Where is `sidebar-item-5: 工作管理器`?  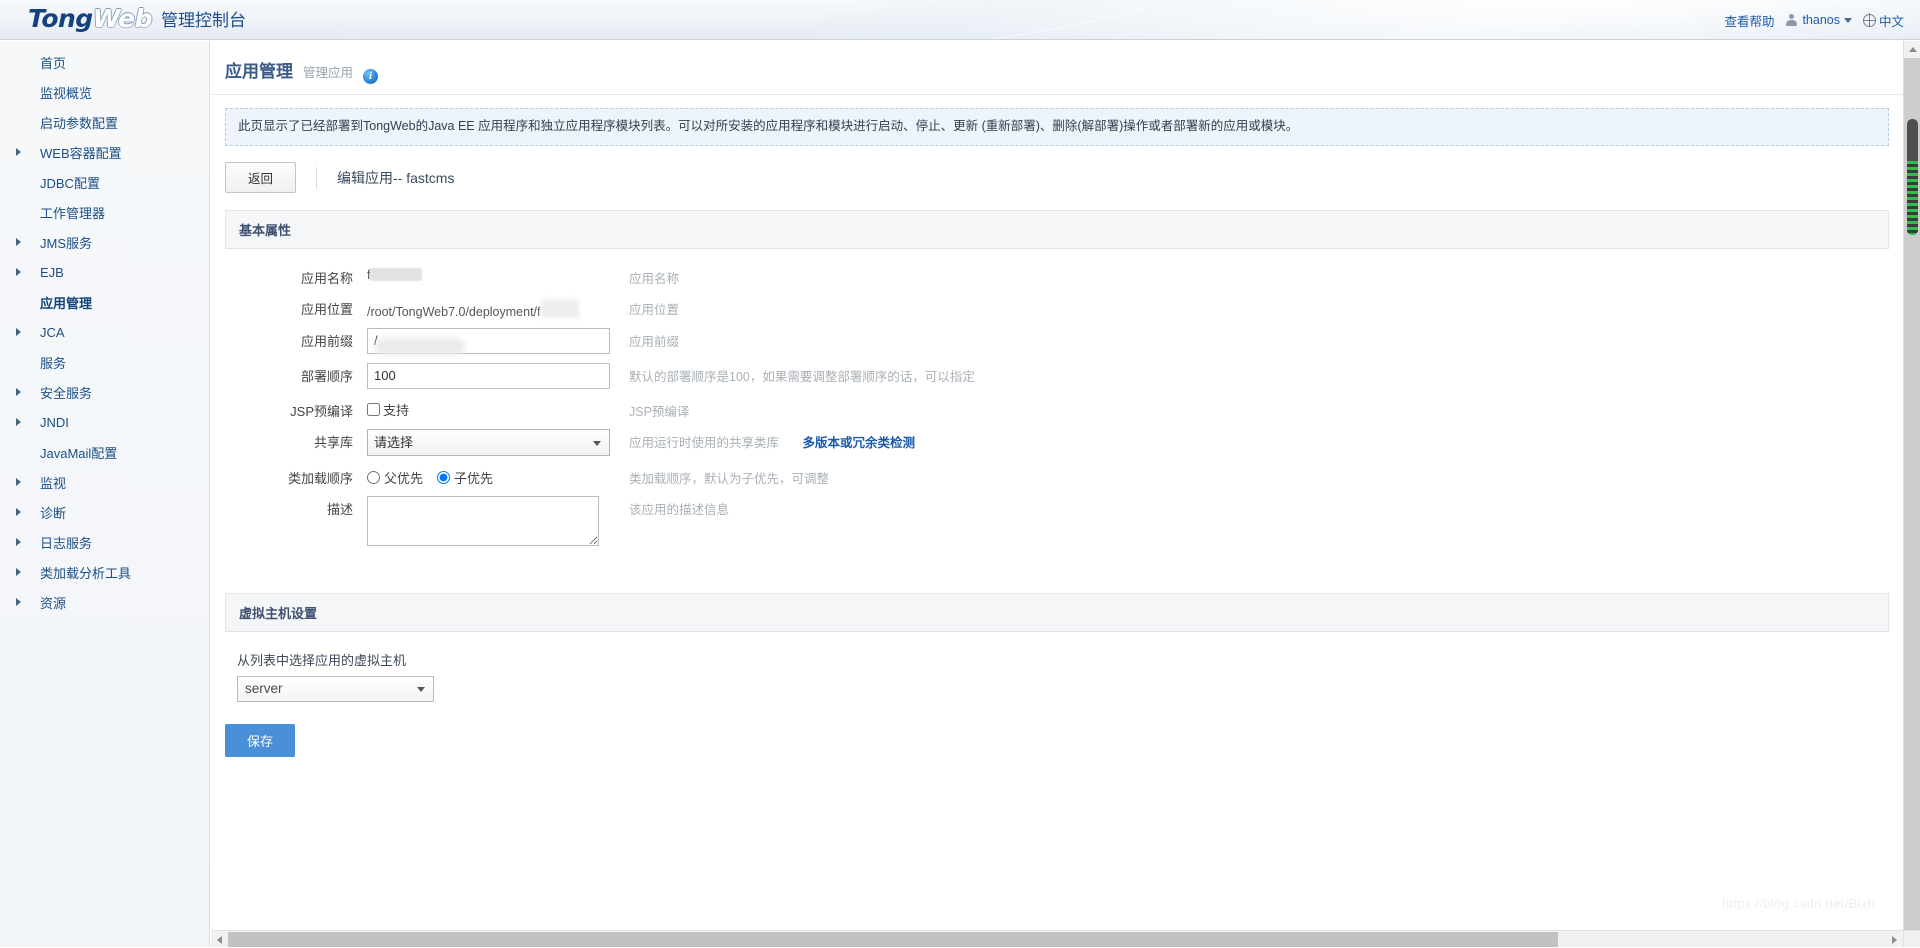 sidebar-item-5: 工作管理器 is located at coordinates (104, 212).